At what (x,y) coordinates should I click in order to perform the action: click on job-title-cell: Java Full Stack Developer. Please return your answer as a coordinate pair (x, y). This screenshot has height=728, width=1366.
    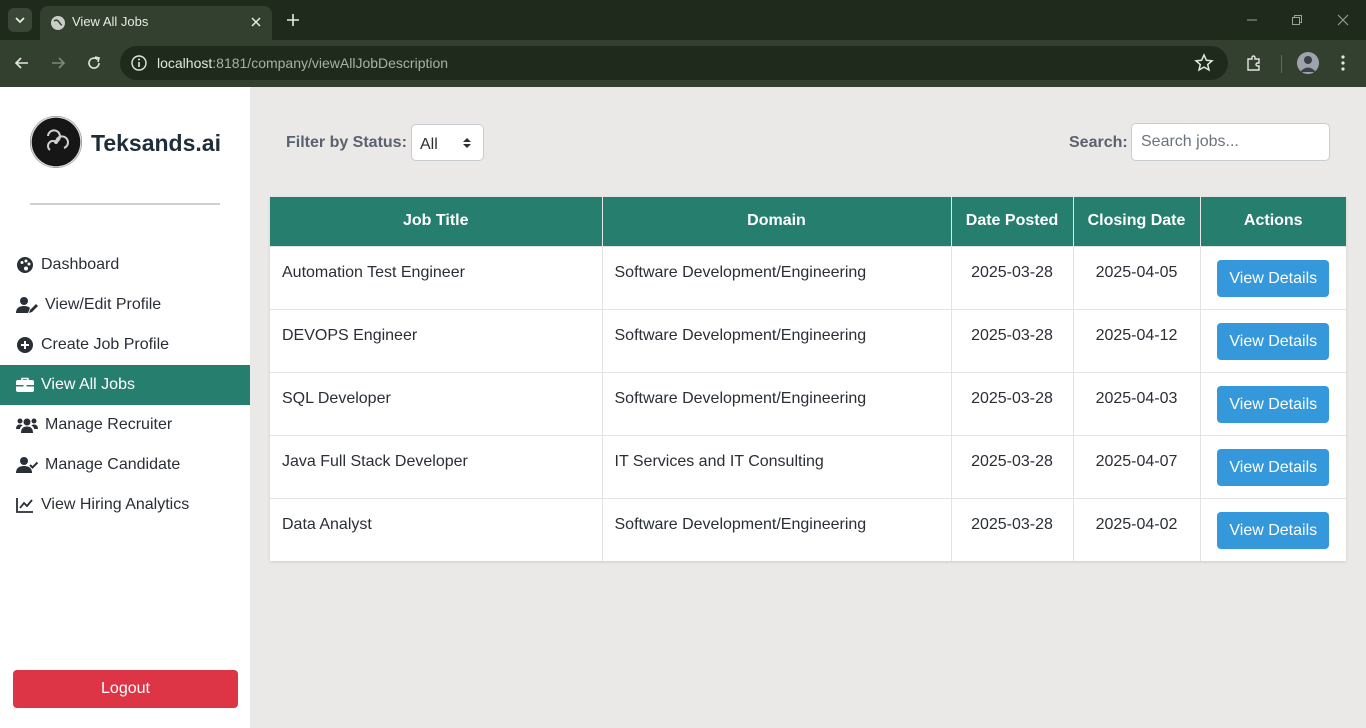
    Looking at the image, I should click on (436, 466).